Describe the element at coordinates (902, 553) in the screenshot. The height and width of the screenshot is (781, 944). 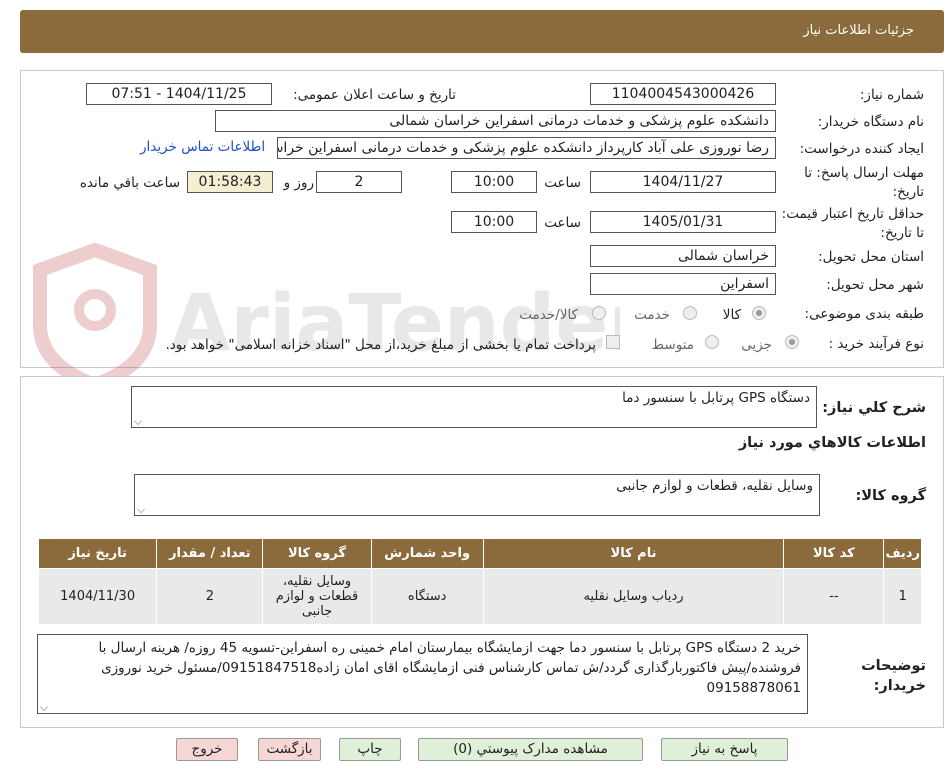
I see `col-header-row: رديف` at that location.